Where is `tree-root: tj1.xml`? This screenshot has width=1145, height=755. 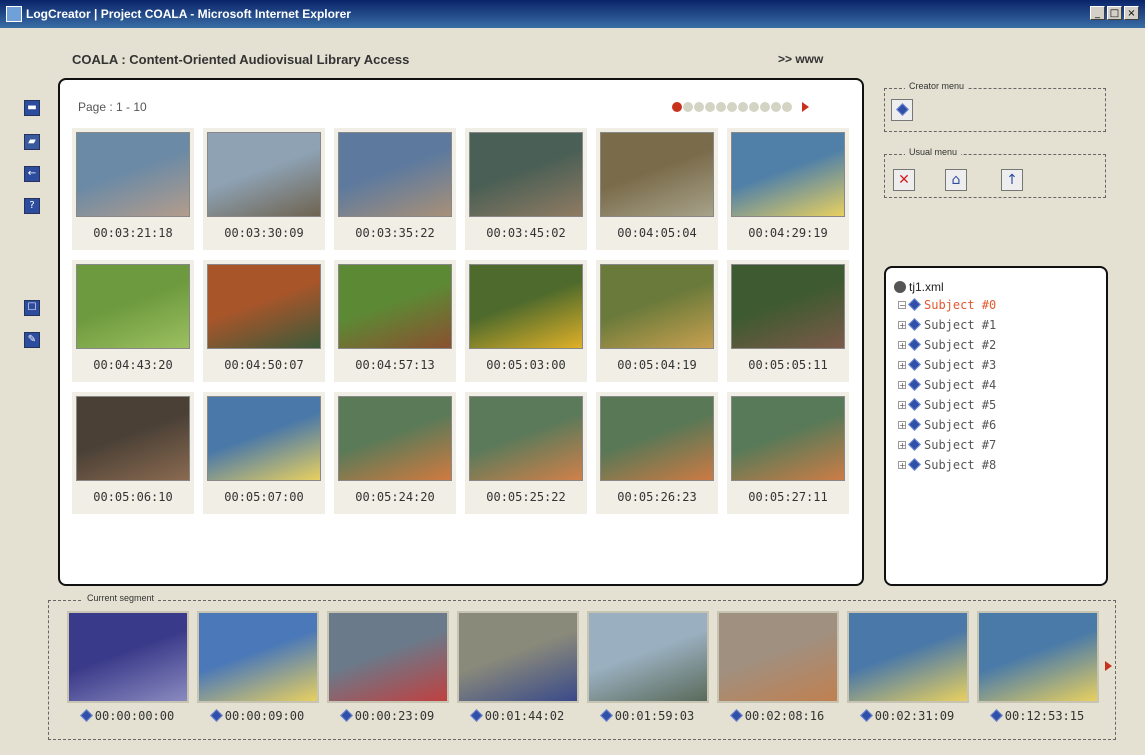
tree-root: tj1.xml is located at coordinates (919, 287).